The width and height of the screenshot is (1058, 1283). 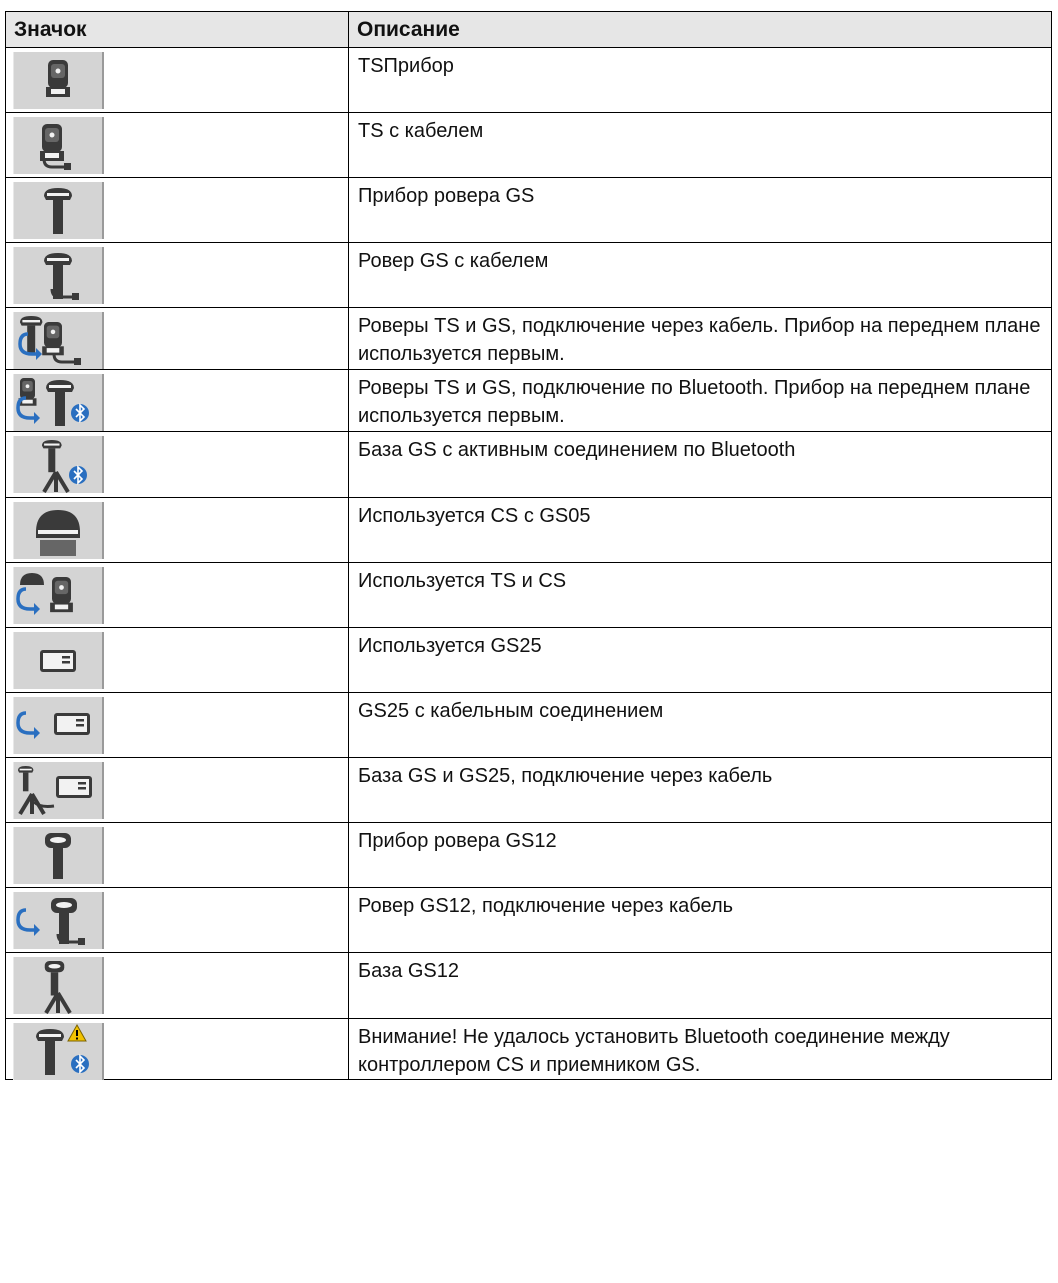 I want to click on gs12-base-icon, so click(x=58, y=985).